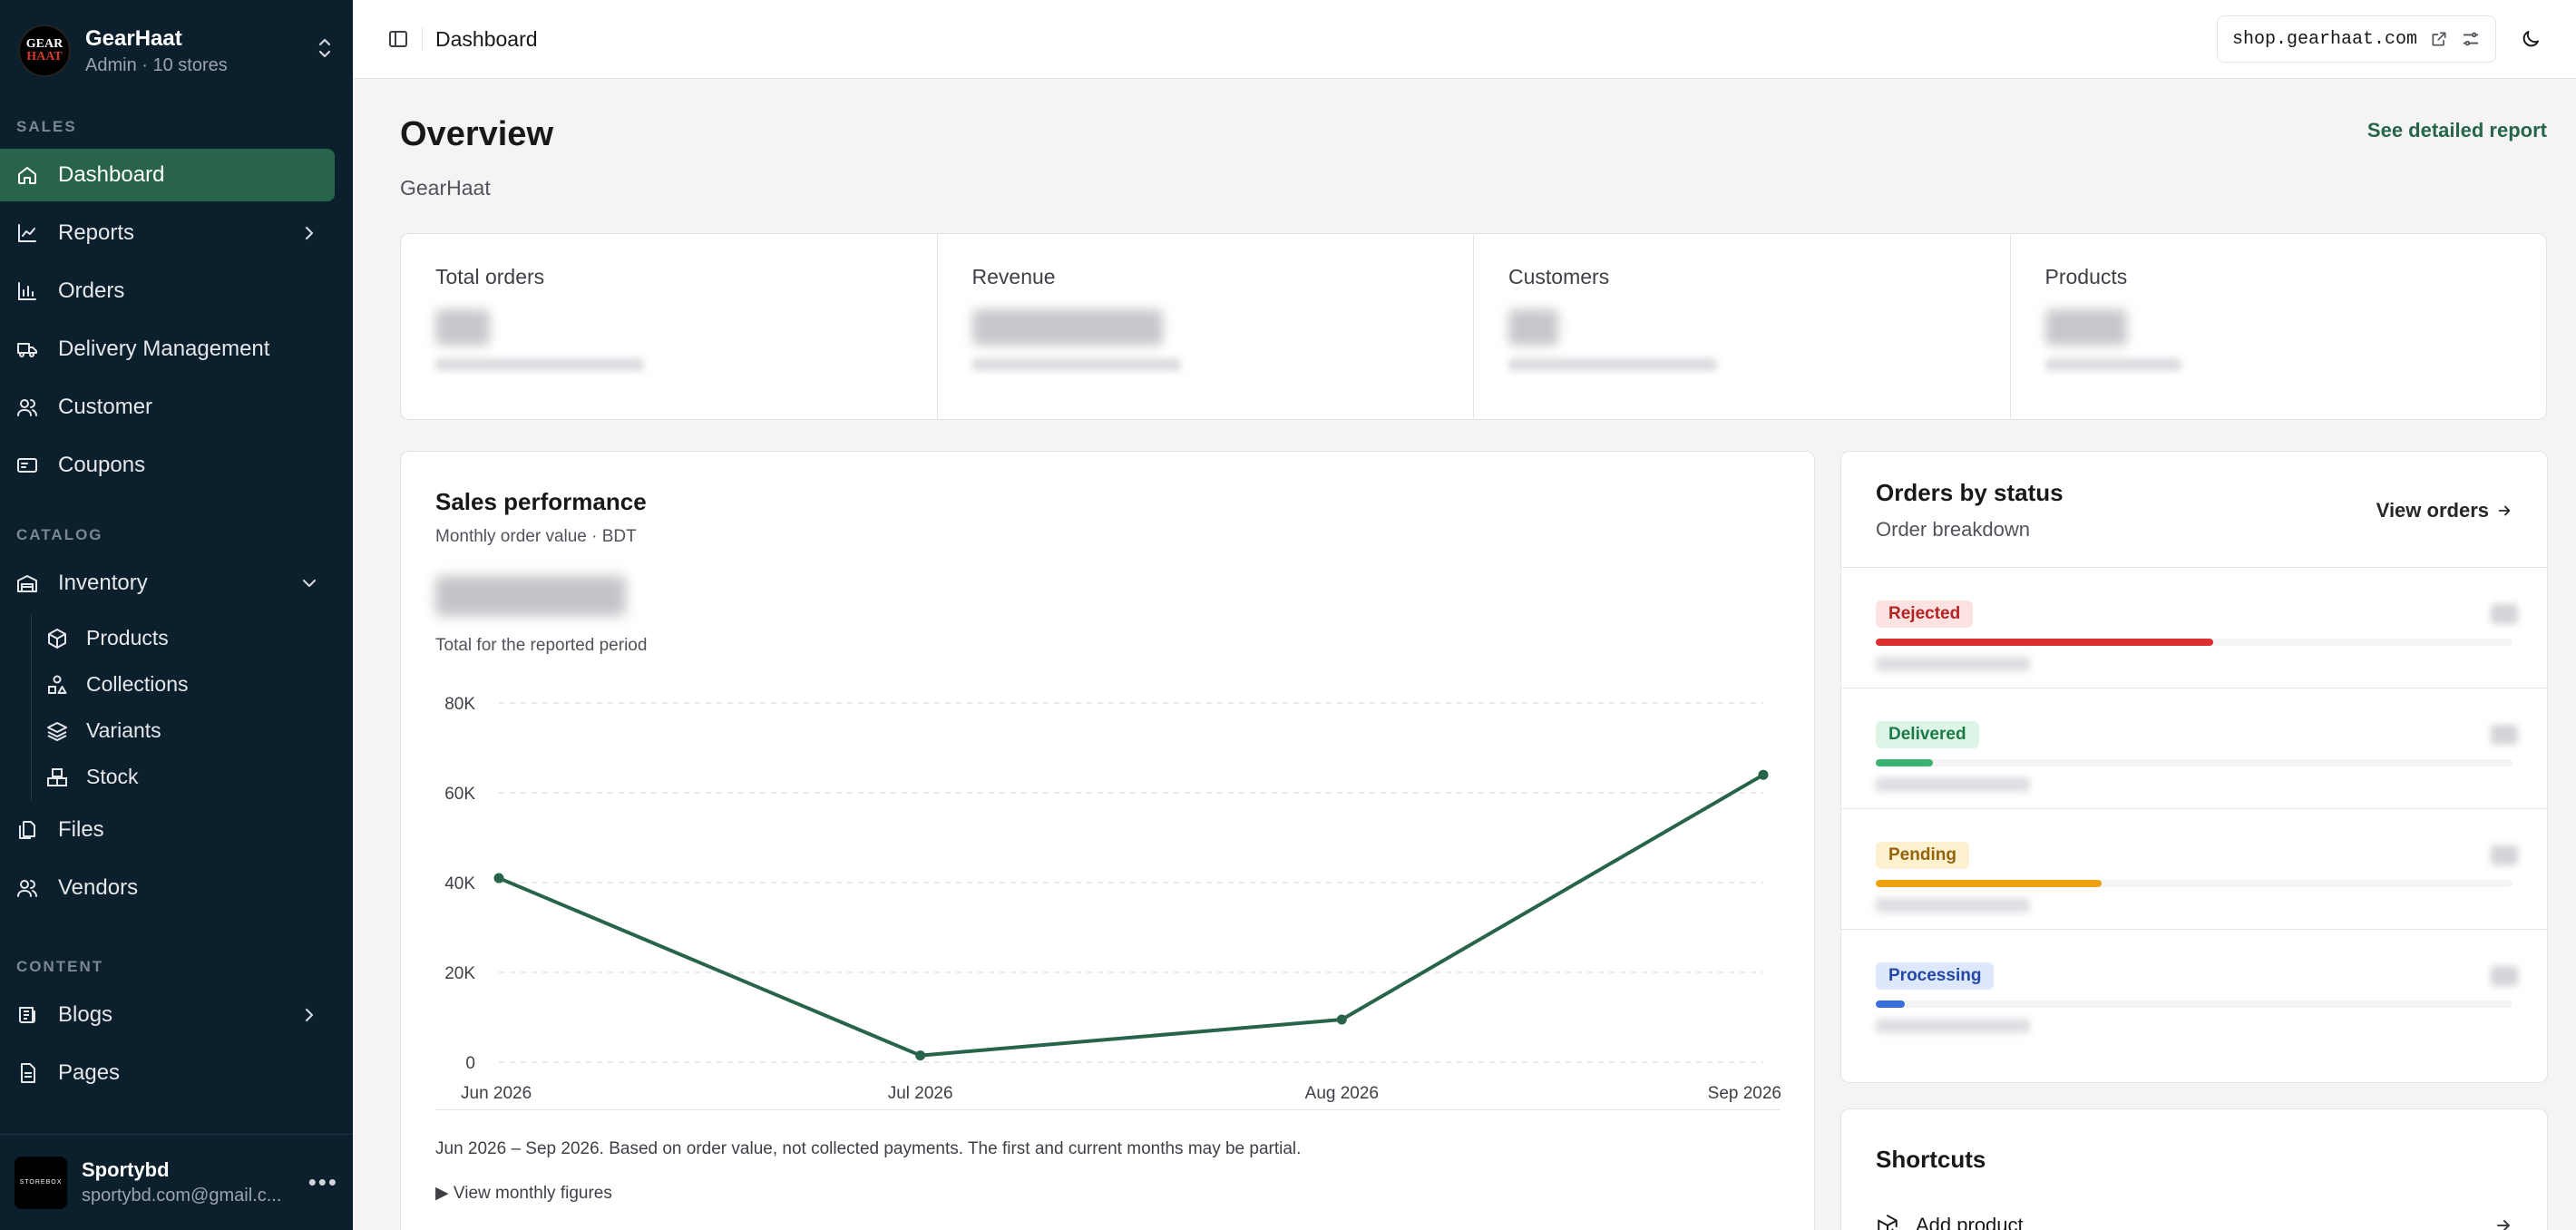 The width and height of the screenshot is (2576, 1230). Describe the element at coordinates (1342, 1094) in the screenshot. I see `x-tick-label: Aug 2026` at that location.